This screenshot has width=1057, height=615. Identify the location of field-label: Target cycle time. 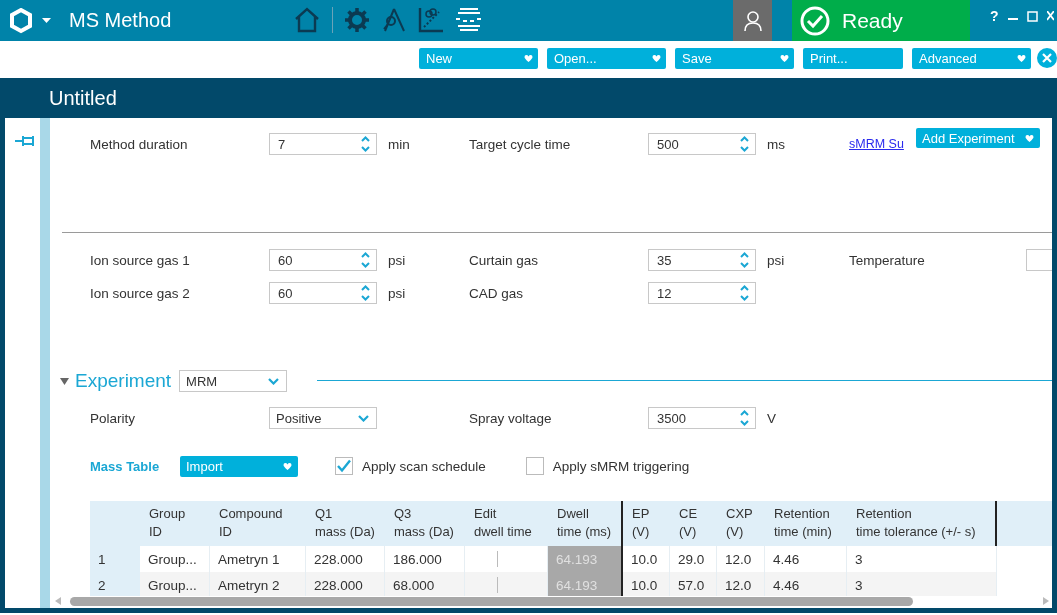
(520, 144).